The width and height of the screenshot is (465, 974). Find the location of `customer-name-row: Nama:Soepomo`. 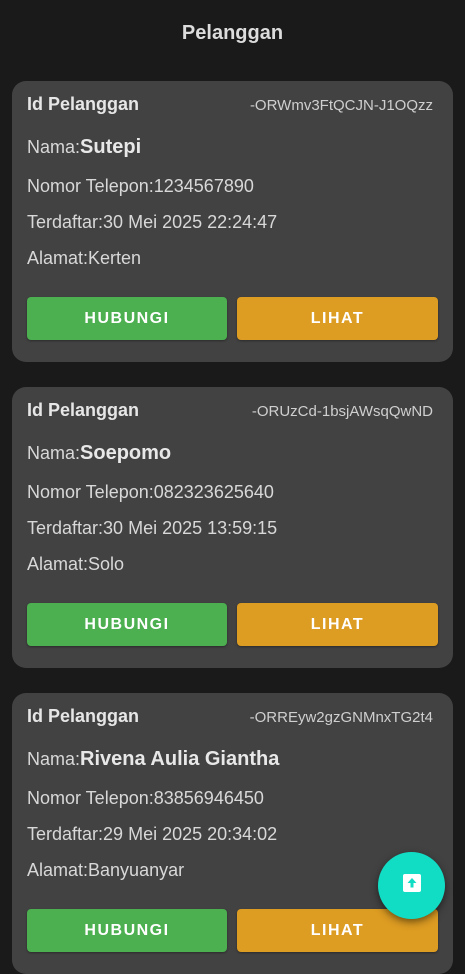

customer-name-row: Nama:Soepomo is located at coordinates (99, 453).